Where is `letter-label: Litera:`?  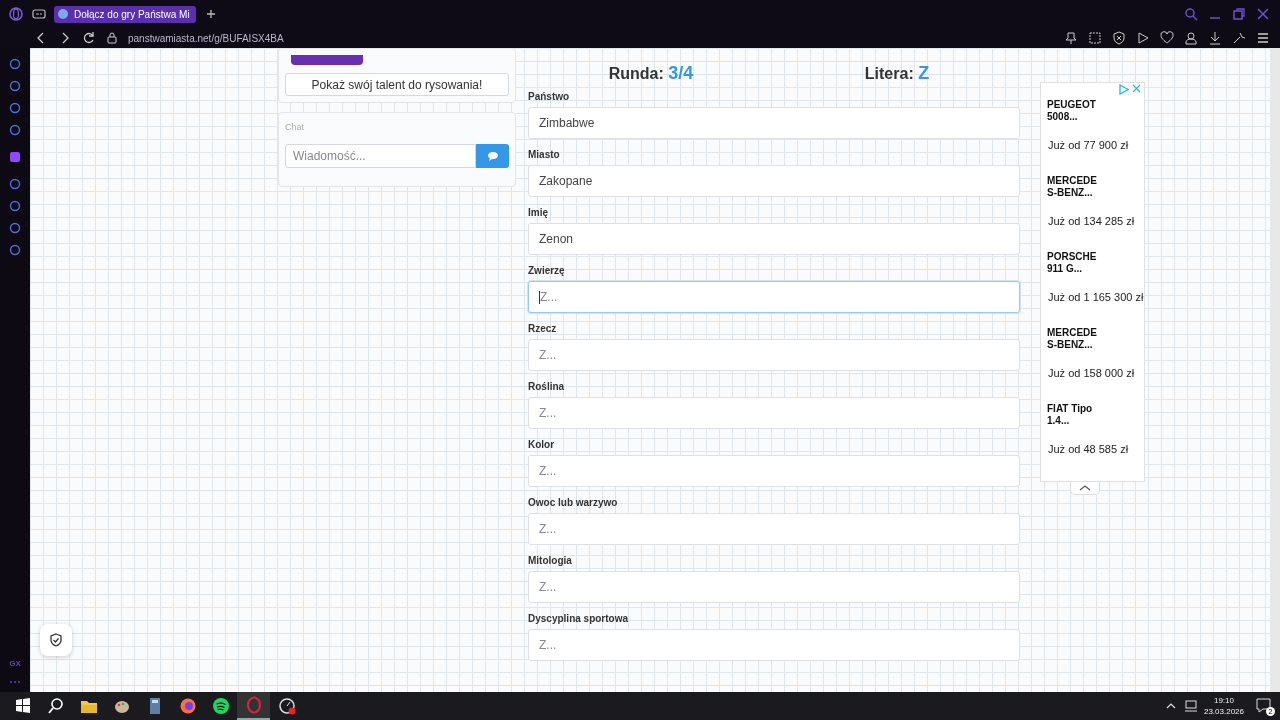
letter-label: Litera: is located at coordinates (889, 73).